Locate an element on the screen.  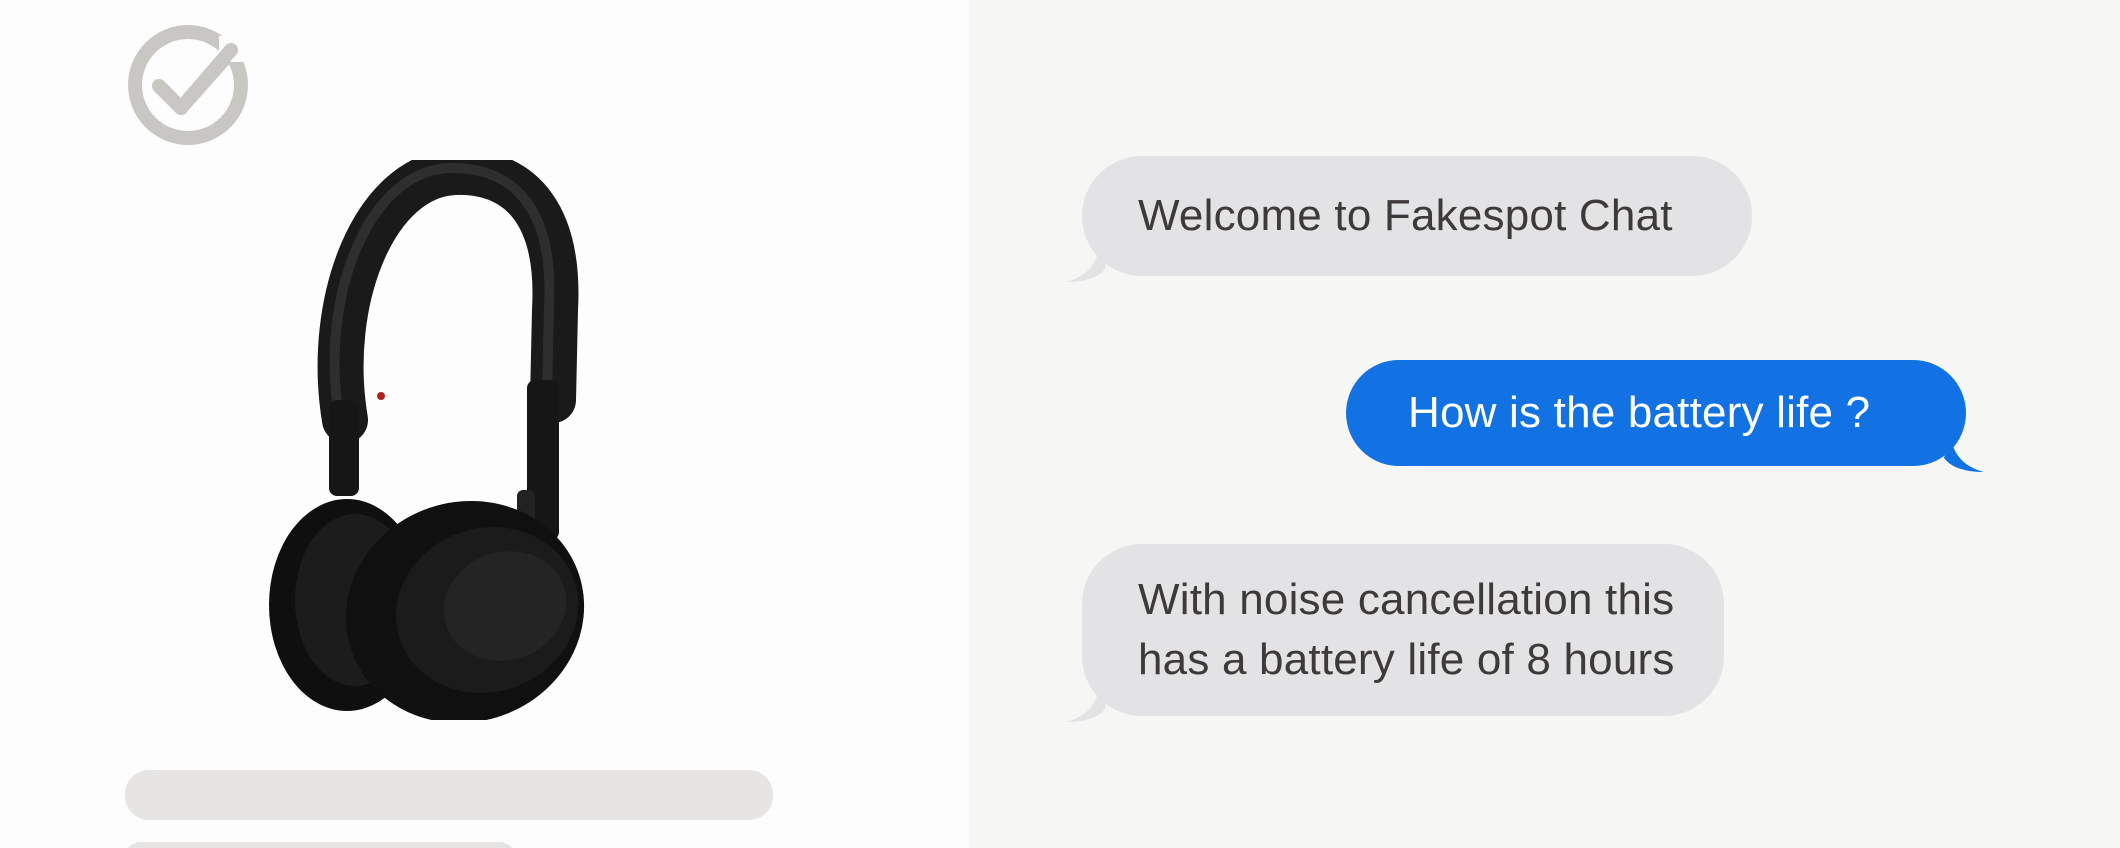
chat-message-outgoing: How is the battery life ? is located at coordinates (1665, 416).